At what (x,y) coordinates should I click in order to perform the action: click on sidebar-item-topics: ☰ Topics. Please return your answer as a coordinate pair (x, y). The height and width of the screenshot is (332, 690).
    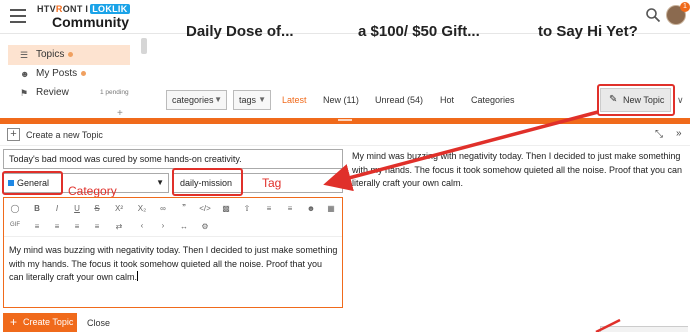
    Looking at the image, I should click on (69, 55).